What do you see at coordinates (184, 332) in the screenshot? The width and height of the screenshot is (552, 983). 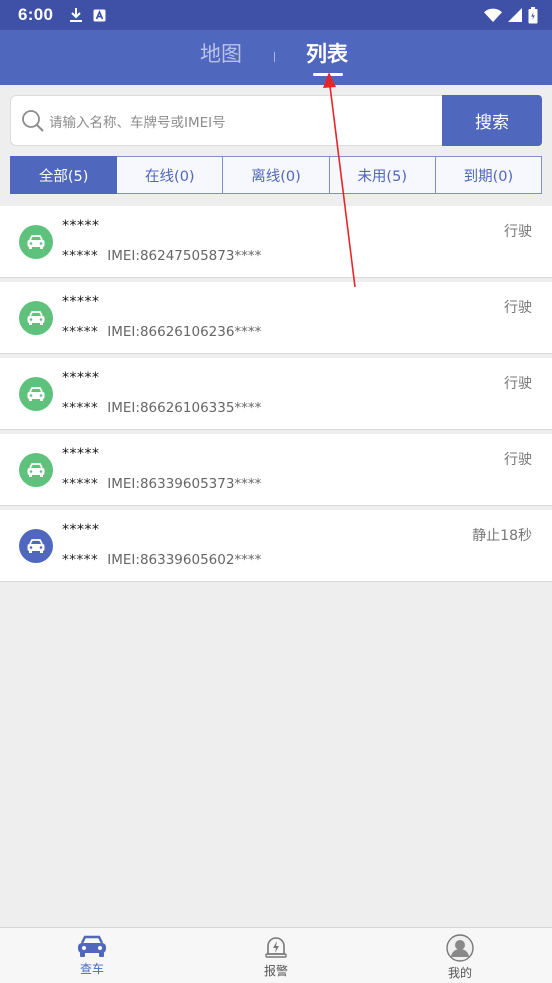 I see `vehicle-imei: IMEI:86626106236****` at bounding box center [184, 332].